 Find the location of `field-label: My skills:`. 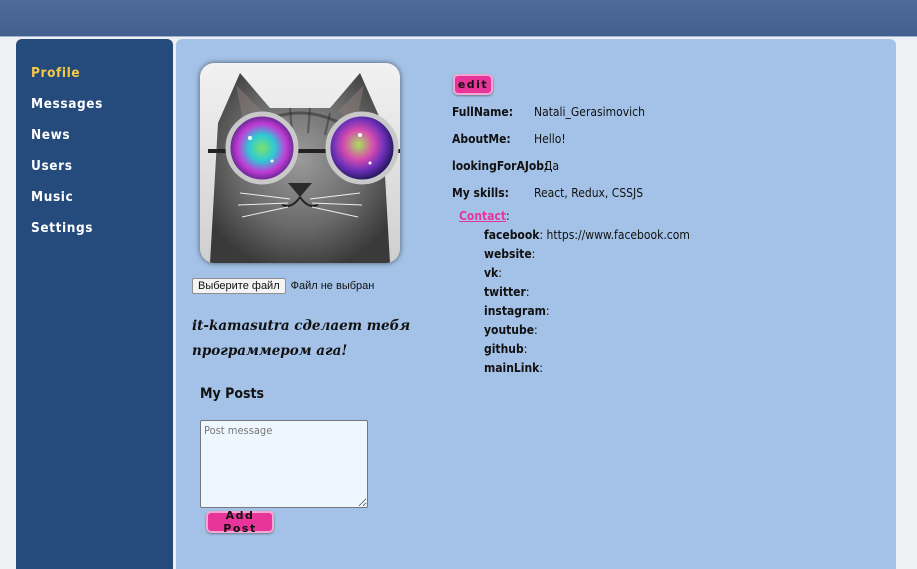

field-label: My skills: is located at coordinates (480, 193).